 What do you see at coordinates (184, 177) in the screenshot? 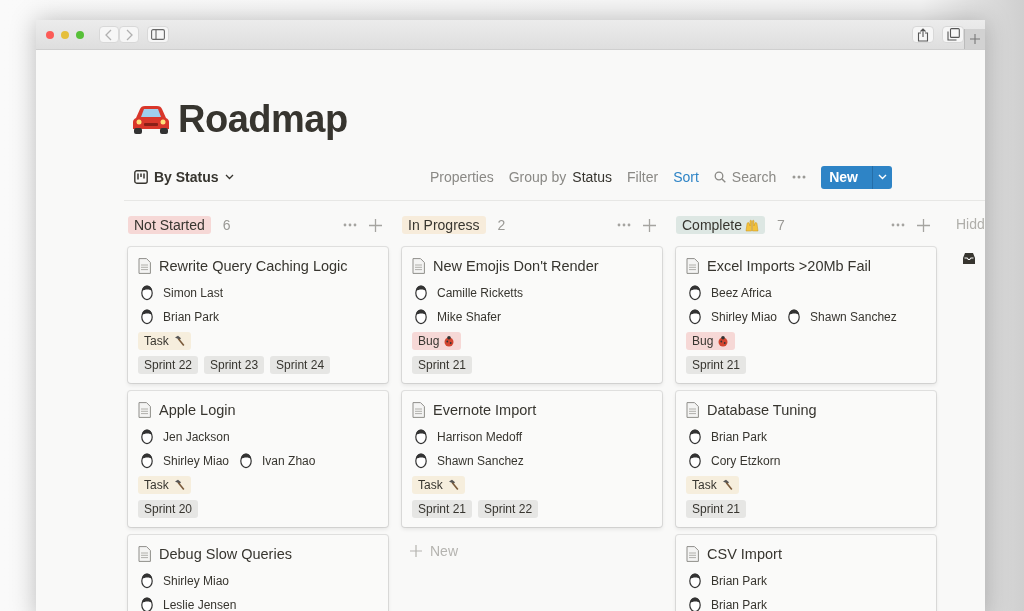
I see `view-selector: By Status` at bounding box center [184, 177].